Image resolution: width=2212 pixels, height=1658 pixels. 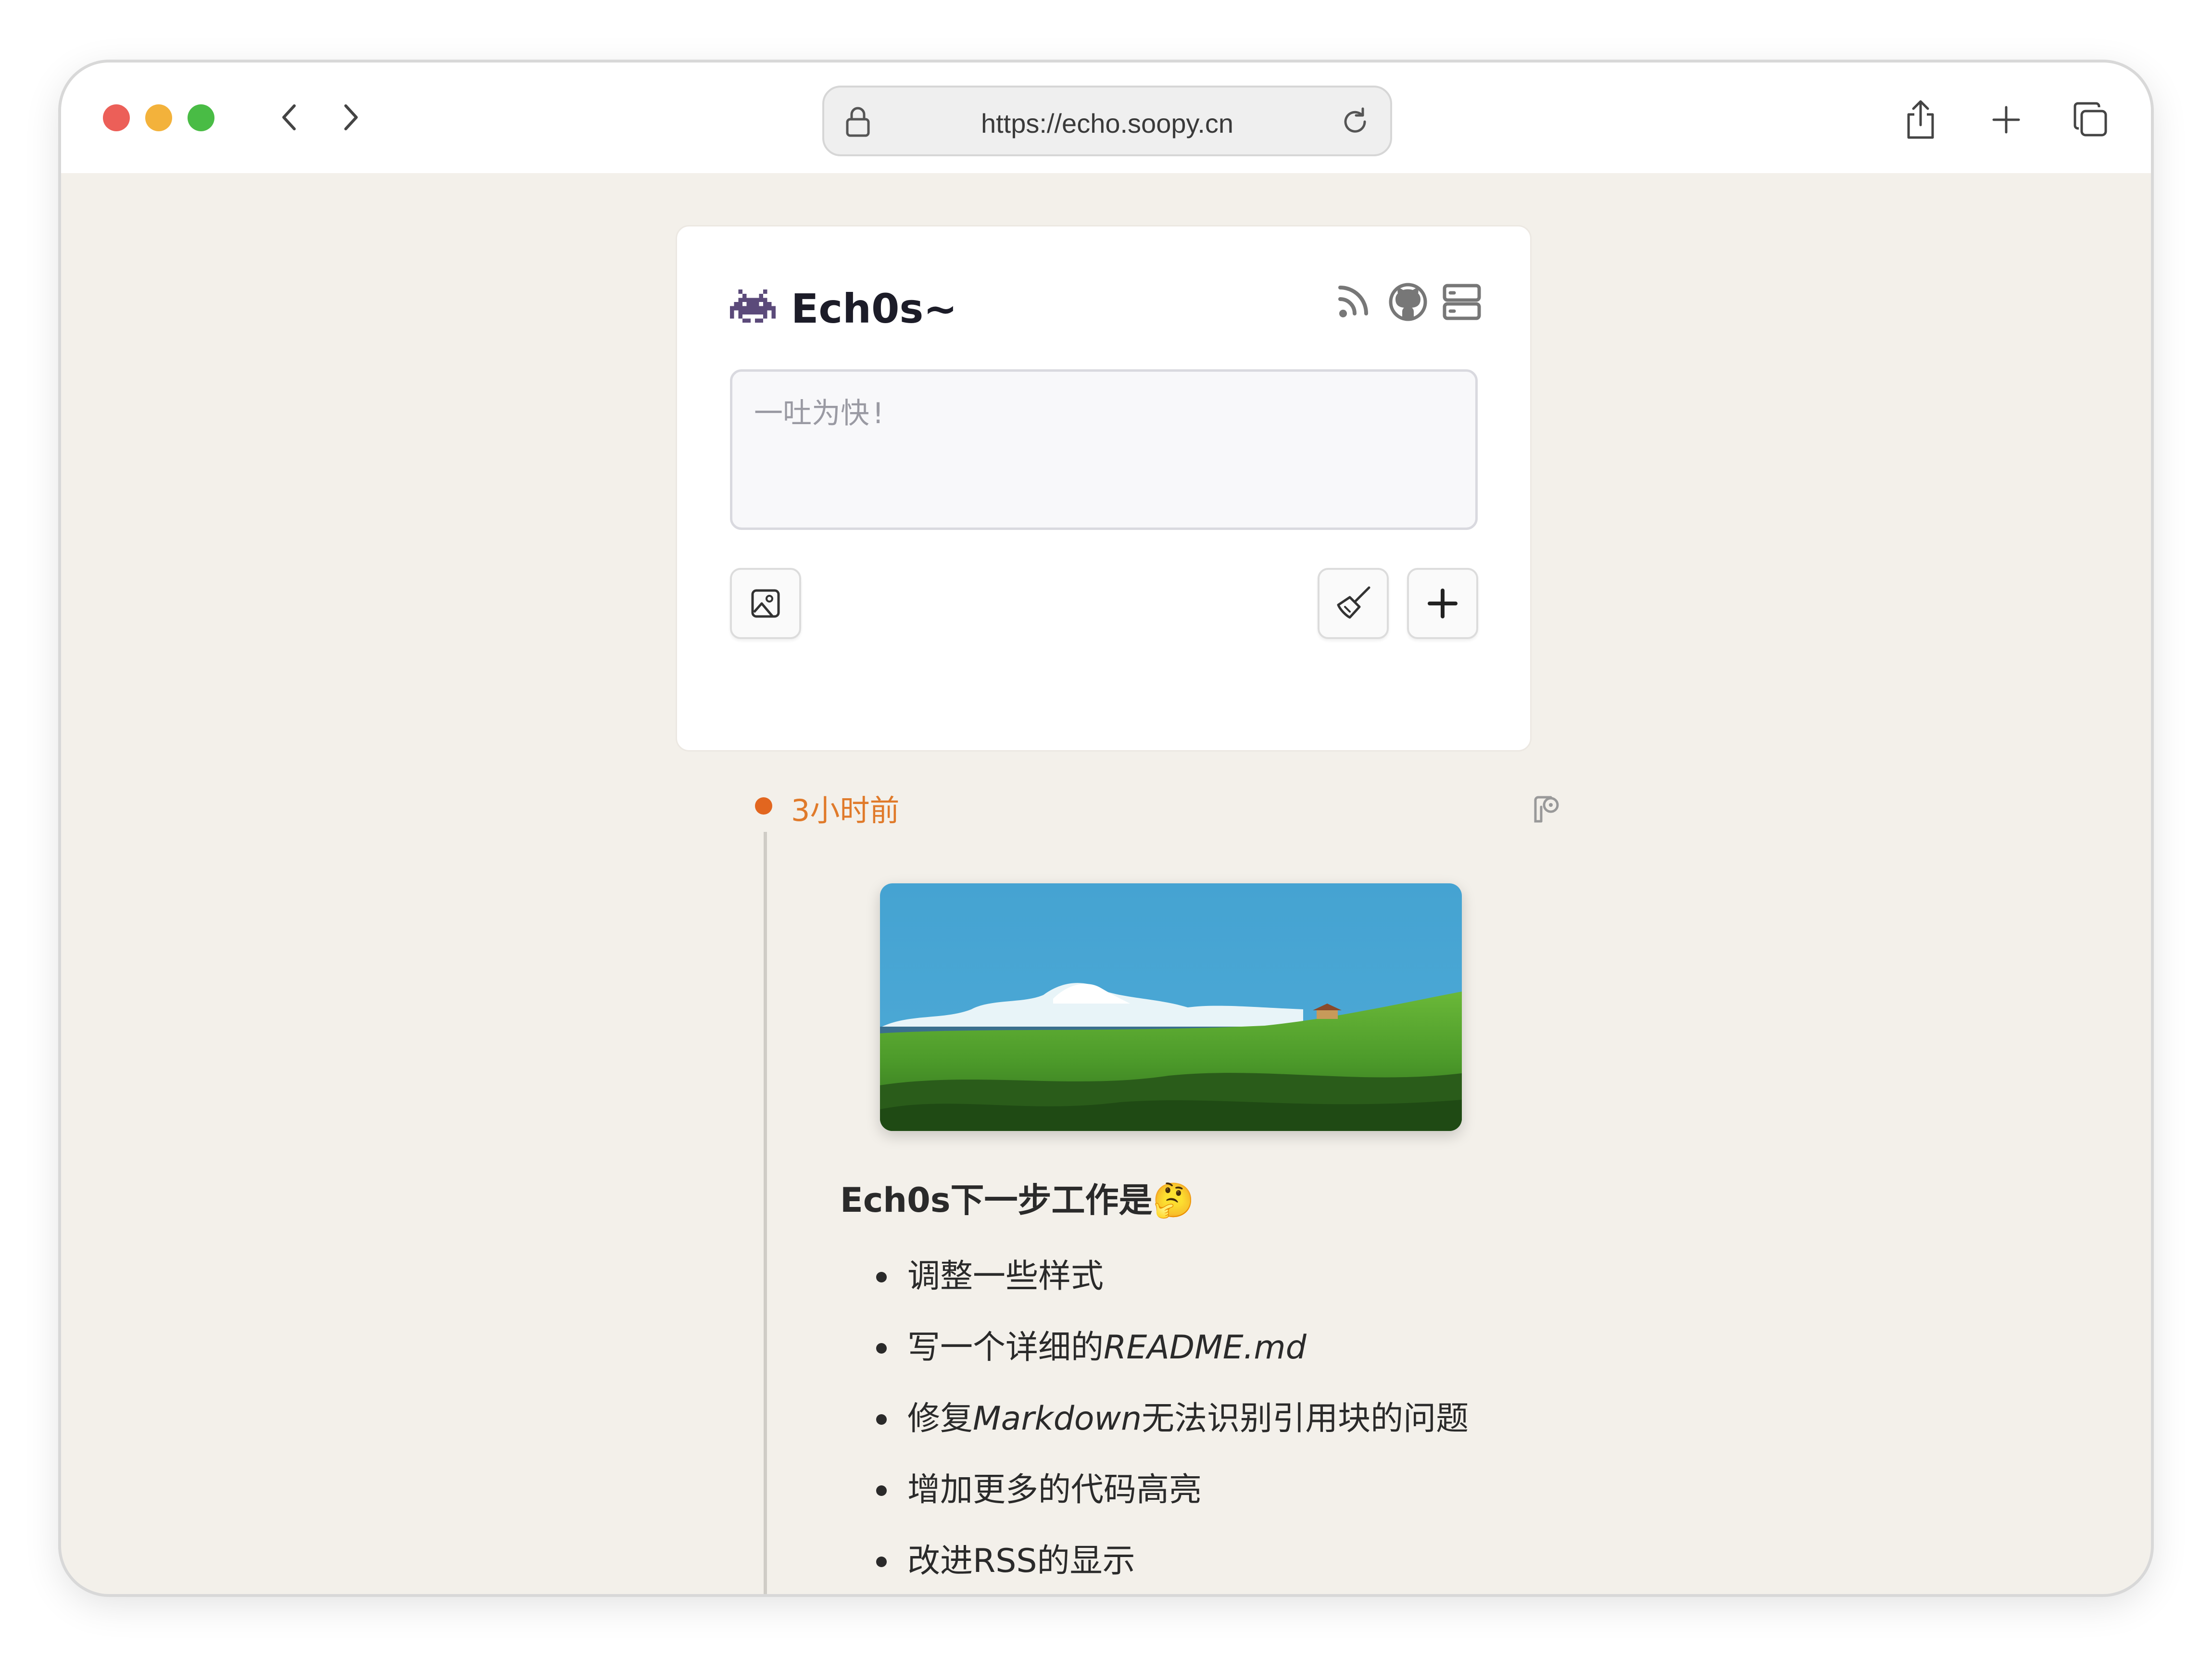 I want to click on share-icon, so click(x=1920, y=120).